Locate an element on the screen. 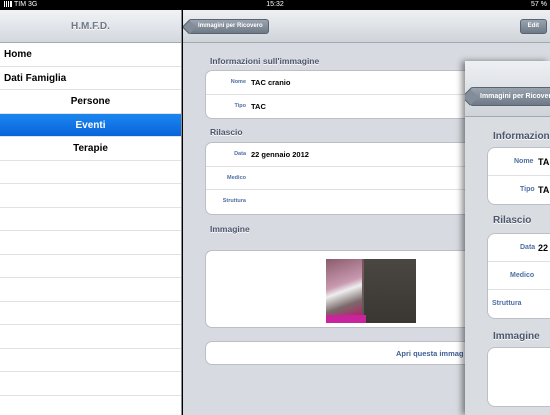 This screenshot has width=550, height=415. thumbnail-cover is located at coordinates (390, 291).